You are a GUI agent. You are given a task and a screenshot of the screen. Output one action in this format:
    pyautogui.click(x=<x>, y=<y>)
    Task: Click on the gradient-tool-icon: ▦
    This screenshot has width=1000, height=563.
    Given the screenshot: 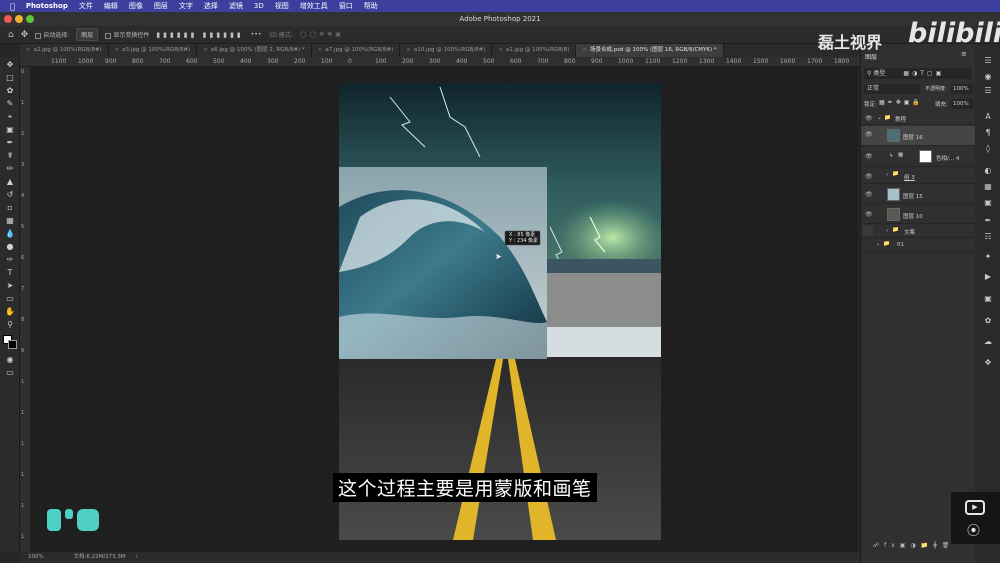 What is the action you would take?
    pyautogui.click(x=10, y=221)
    